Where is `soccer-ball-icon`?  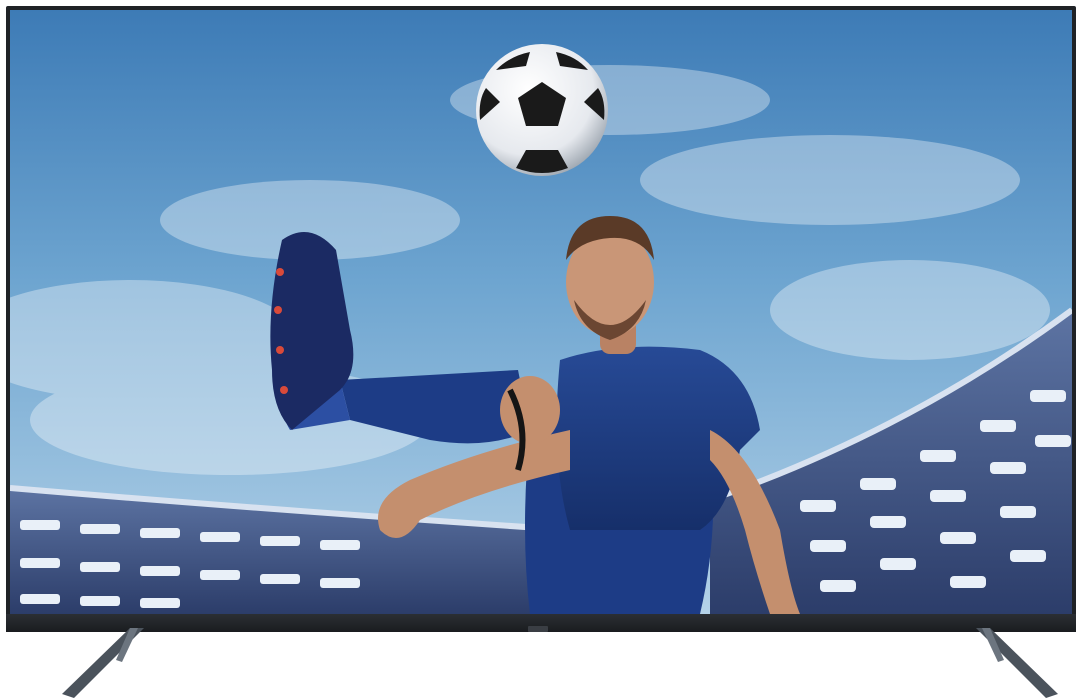 soccer-ball-icon is located at coordinates (542, 110).